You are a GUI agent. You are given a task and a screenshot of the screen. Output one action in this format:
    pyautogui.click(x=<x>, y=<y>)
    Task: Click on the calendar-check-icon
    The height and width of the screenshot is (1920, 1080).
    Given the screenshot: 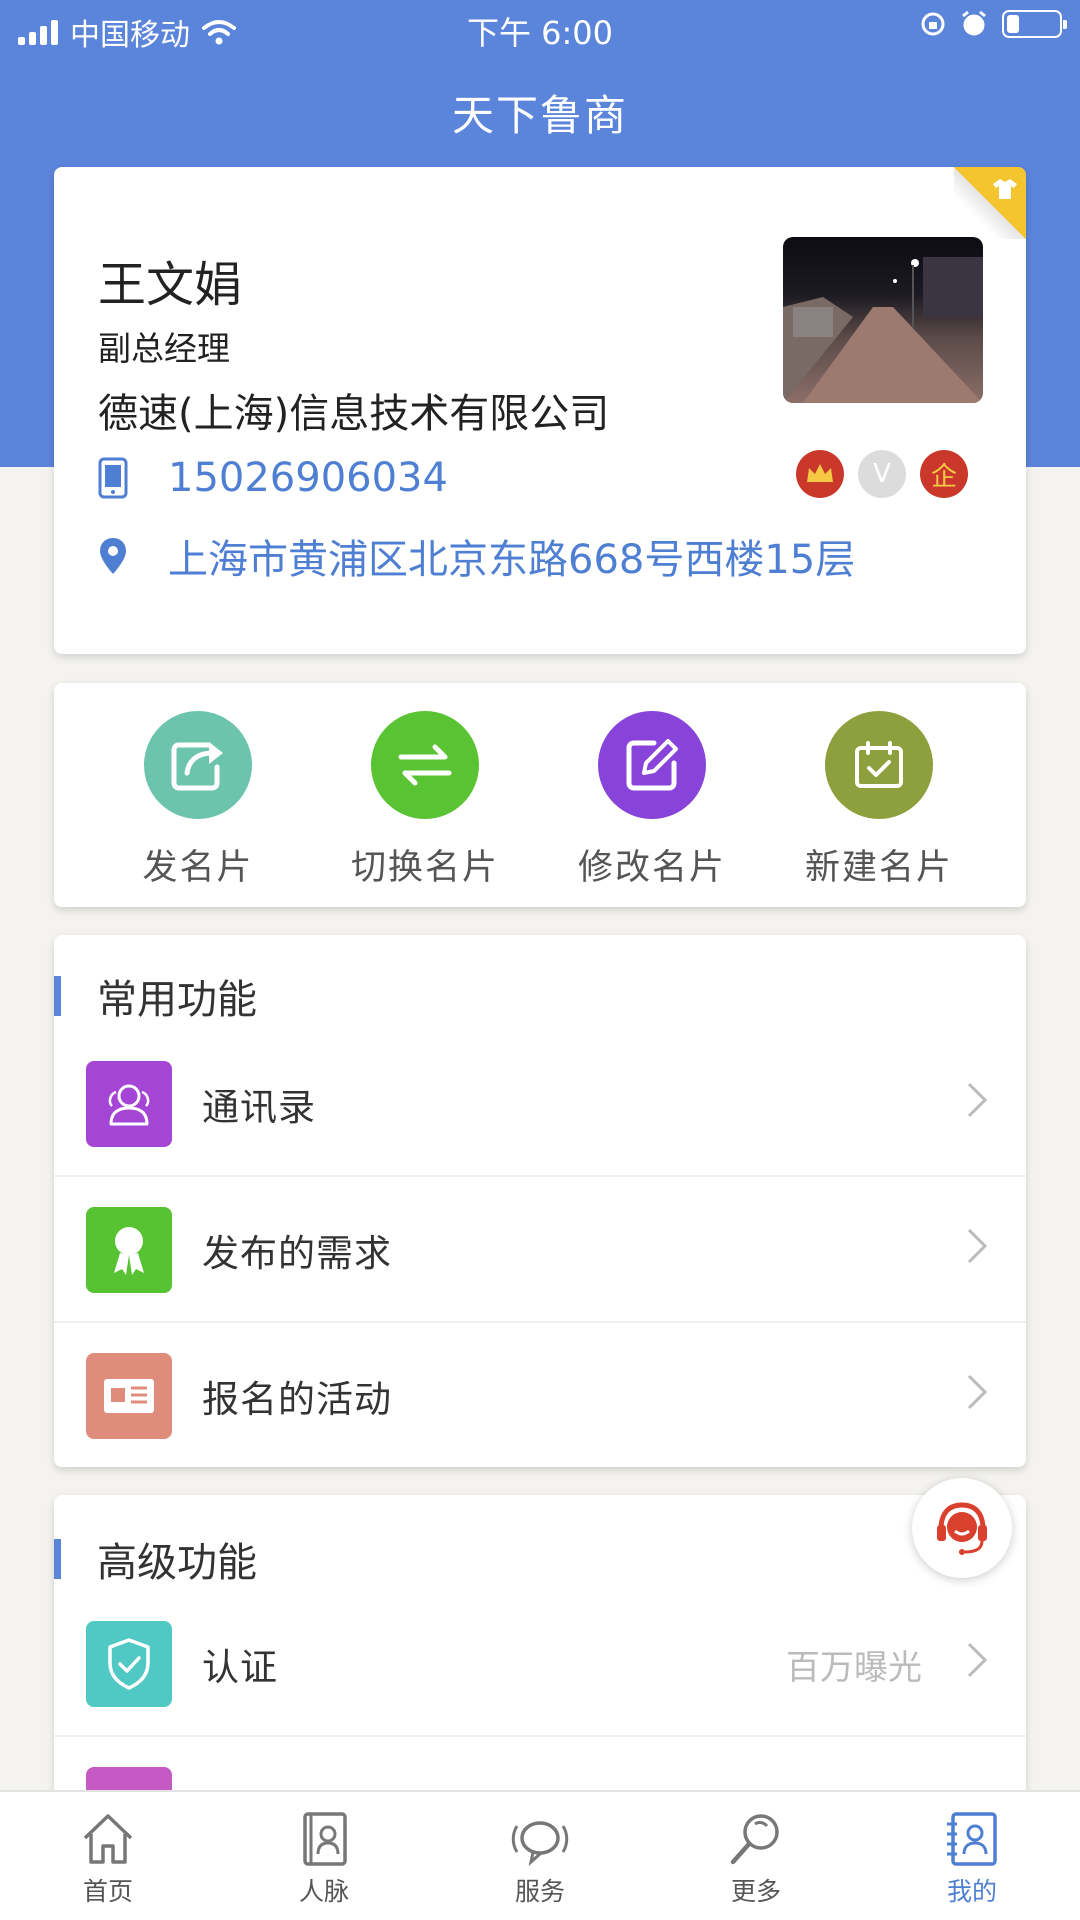 What is the action you would take?
    pyautogui.click(x=879, y=765)
    